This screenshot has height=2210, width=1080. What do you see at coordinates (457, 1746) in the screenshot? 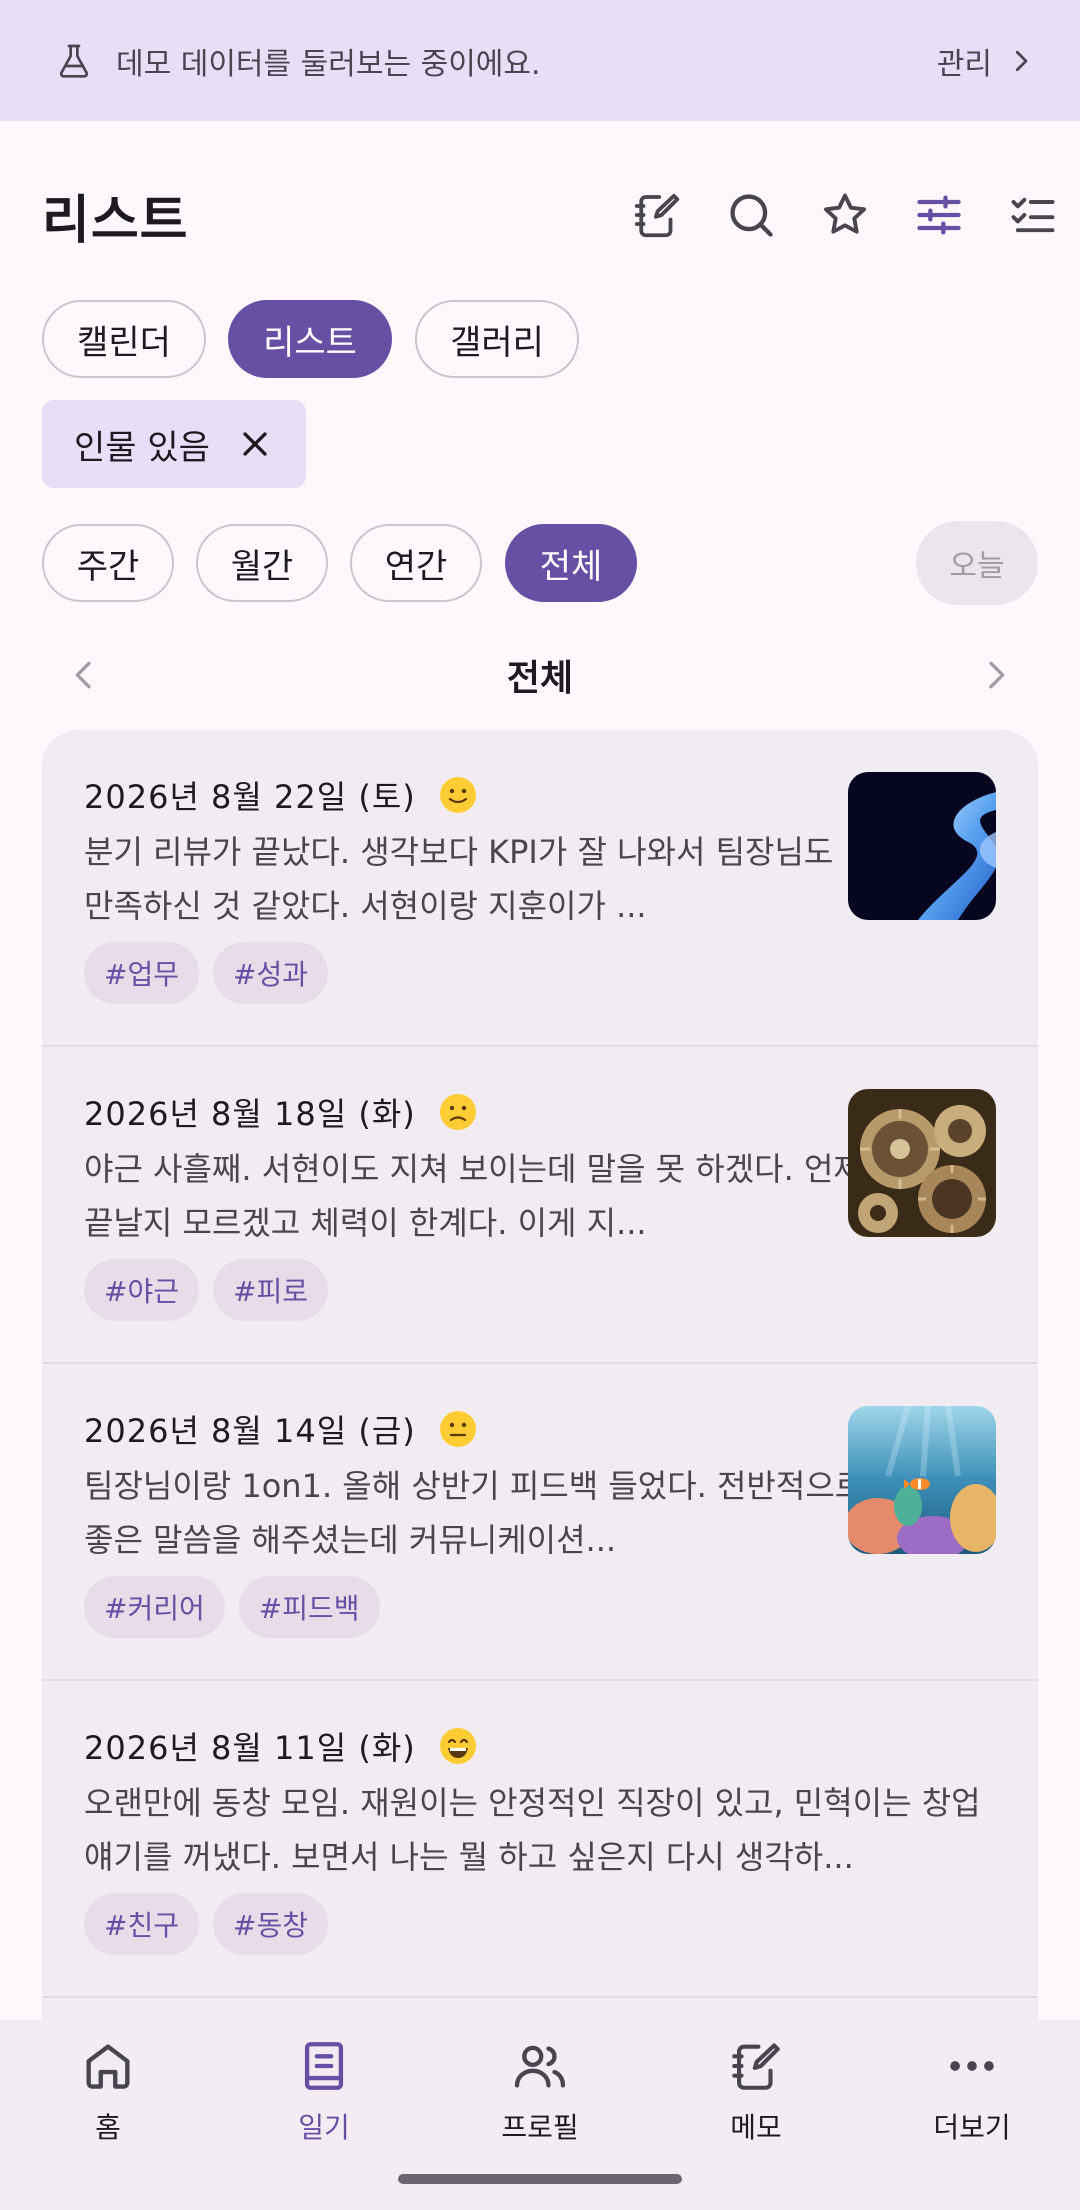
I see `grin-emoji-icon` at bounding box center [457, 1746].